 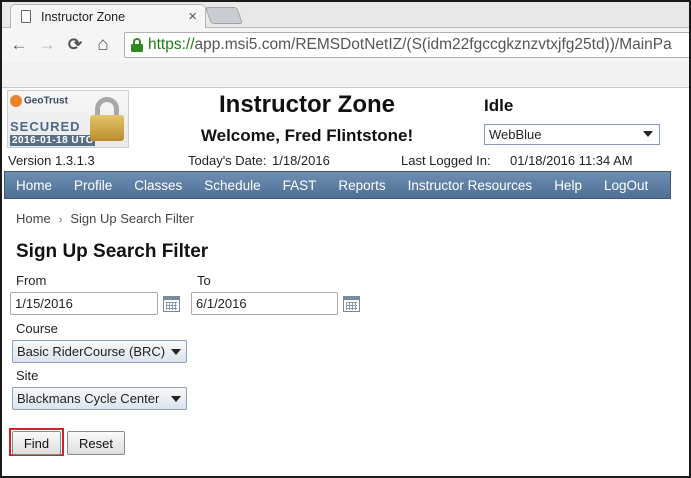 What do you see at coordinates (112, 251) in the screenshot?
I see `page-title: Sign Up Search Filter` at bounding box center [112, 251].